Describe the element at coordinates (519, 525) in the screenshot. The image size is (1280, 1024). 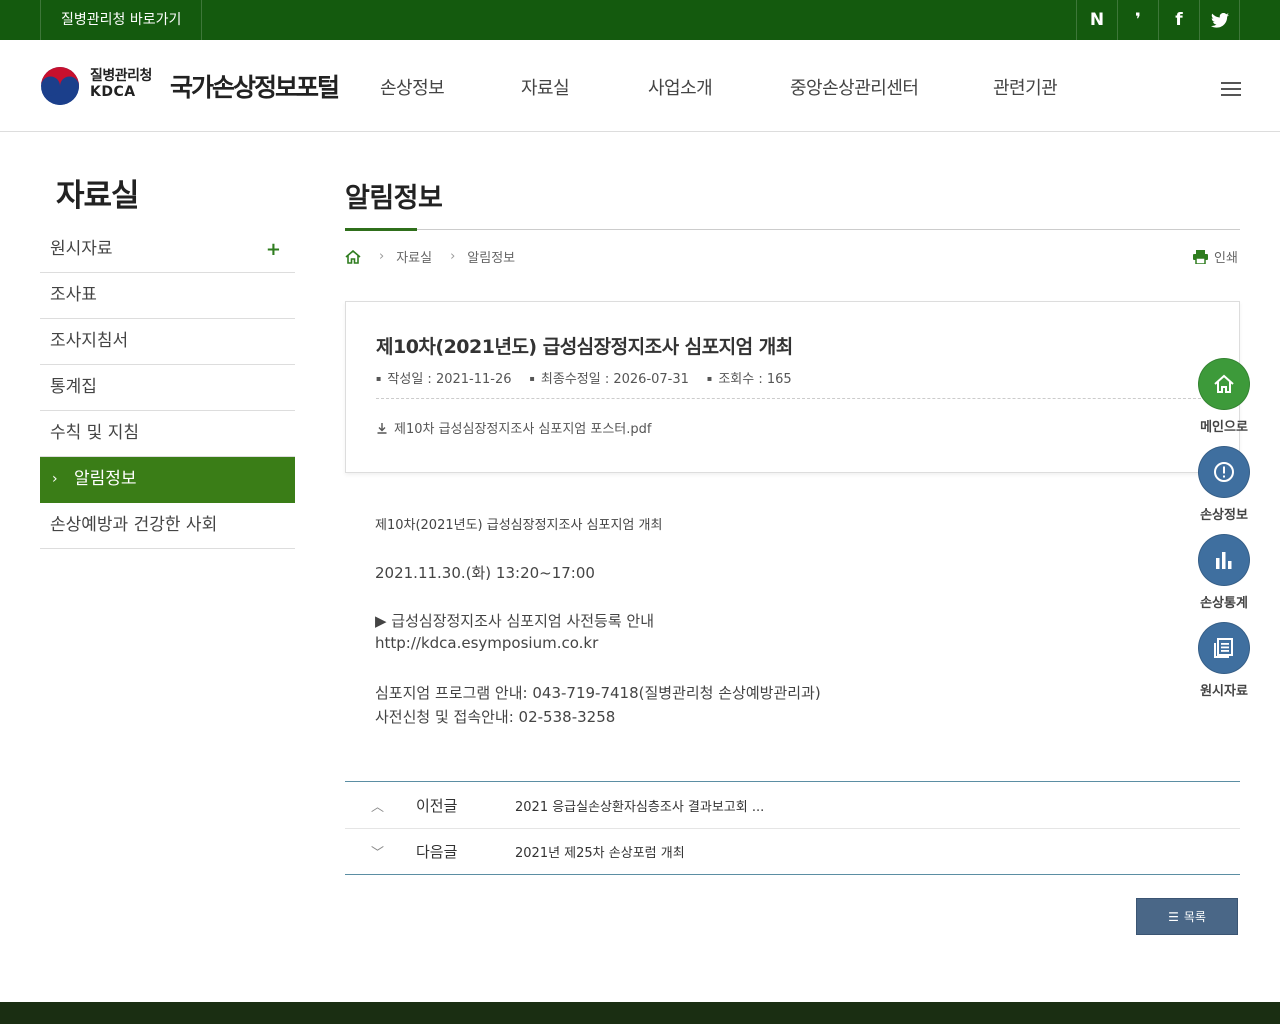
I see `body-line: 제10차(2021년도) 급성심장정지조사 심포지엄 개최` at that location.